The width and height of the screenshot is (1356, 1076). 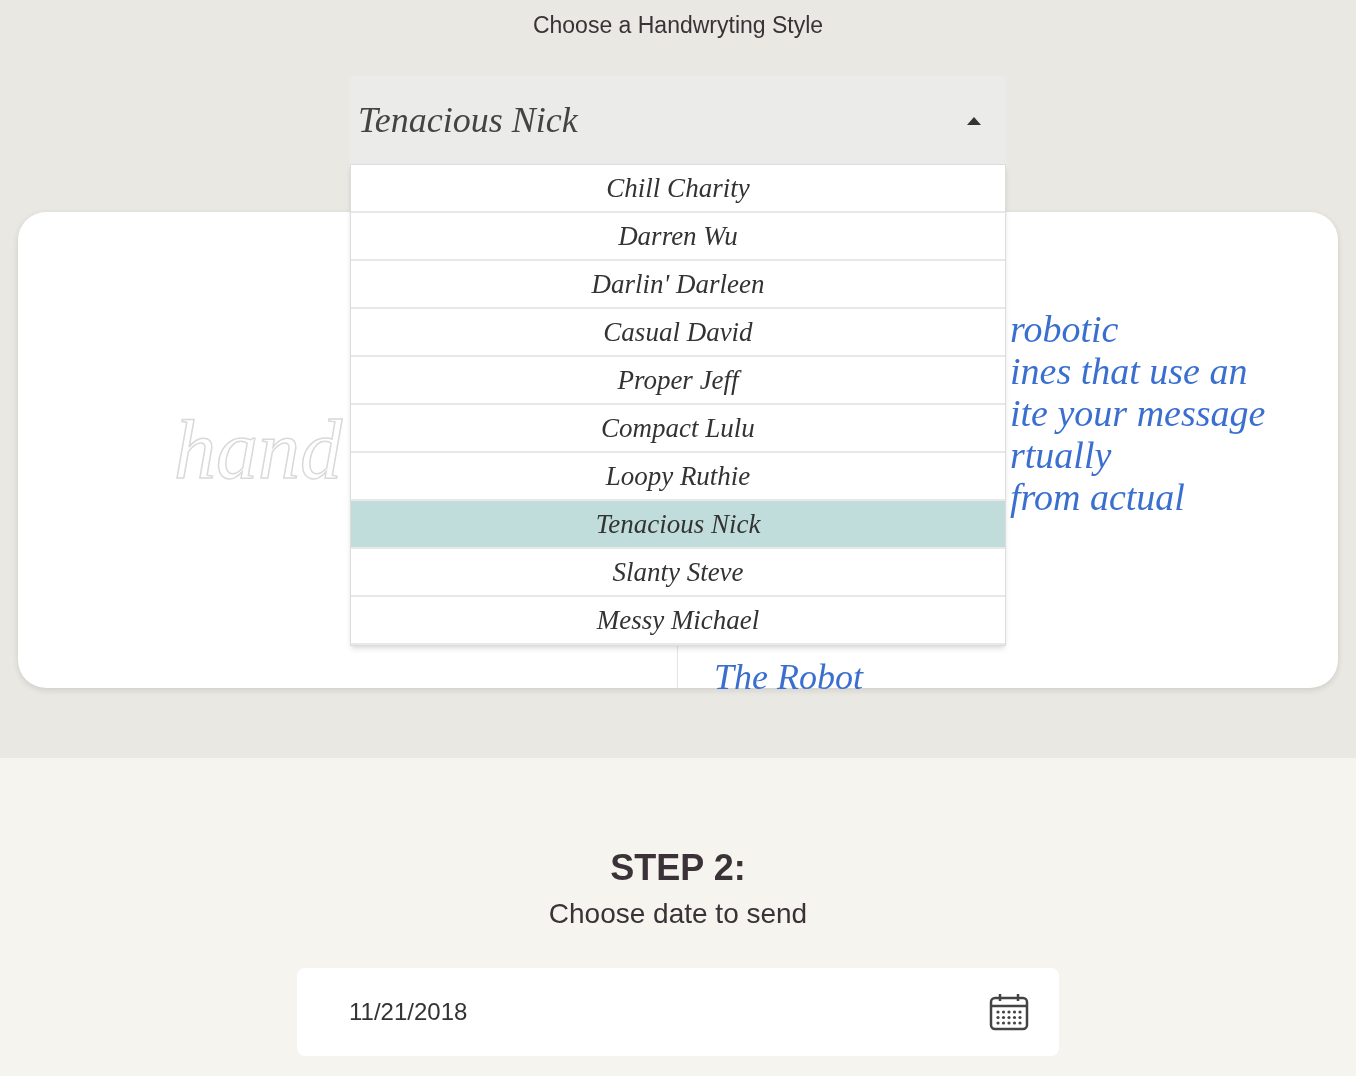 What do you see at coordinates (678, 381) in the screenshot?
I see `dropdown-option: Proper Jeff` at bounding box center [678, 381].